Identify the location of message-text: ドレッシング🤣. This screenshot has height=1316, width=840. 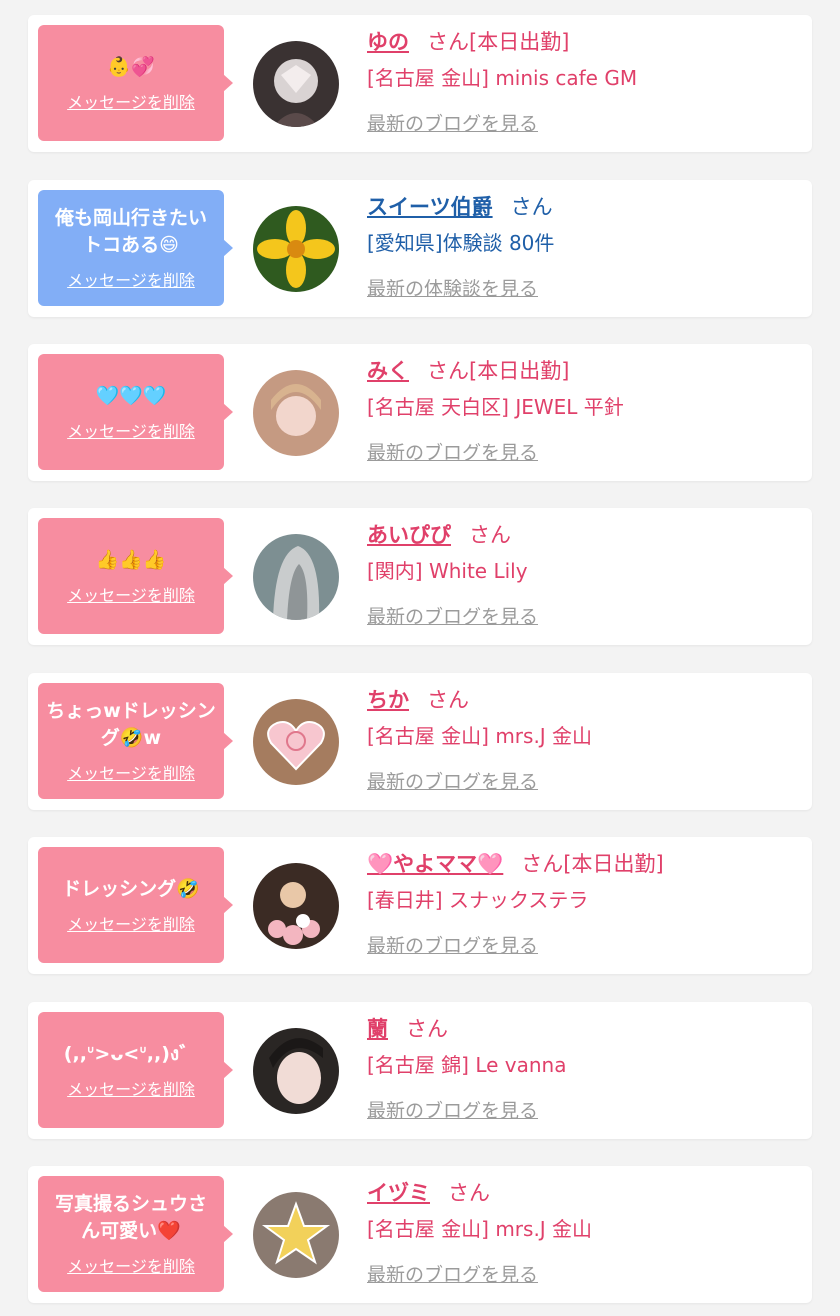
(131, 888).